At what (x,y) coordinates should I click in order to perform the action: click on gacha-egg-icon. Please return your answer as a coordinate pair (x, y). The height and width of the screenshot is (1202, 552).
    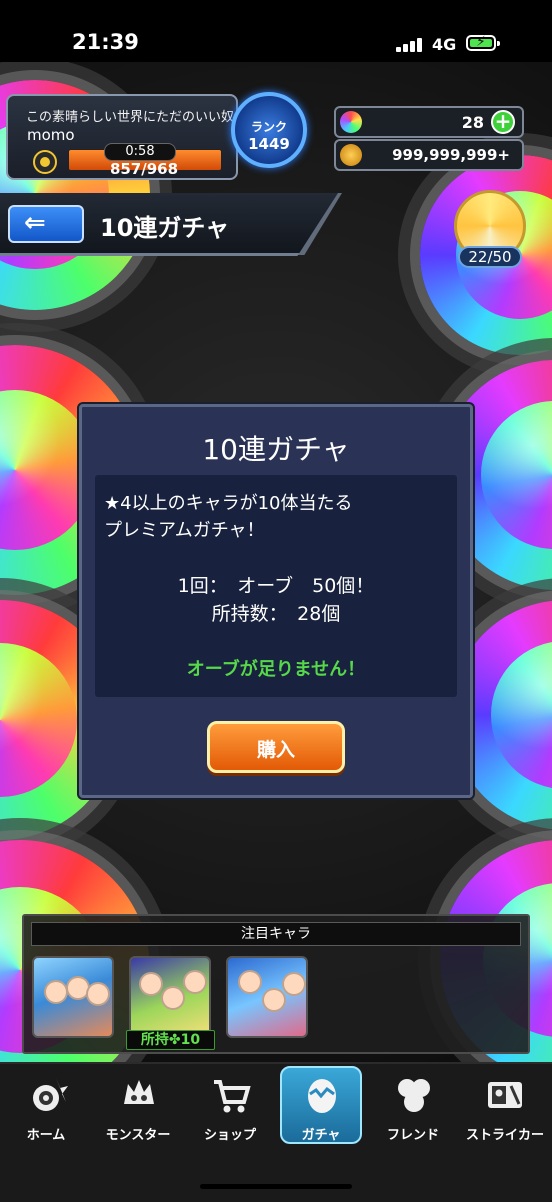
    Looking at the image, I should click on (322, 1096).